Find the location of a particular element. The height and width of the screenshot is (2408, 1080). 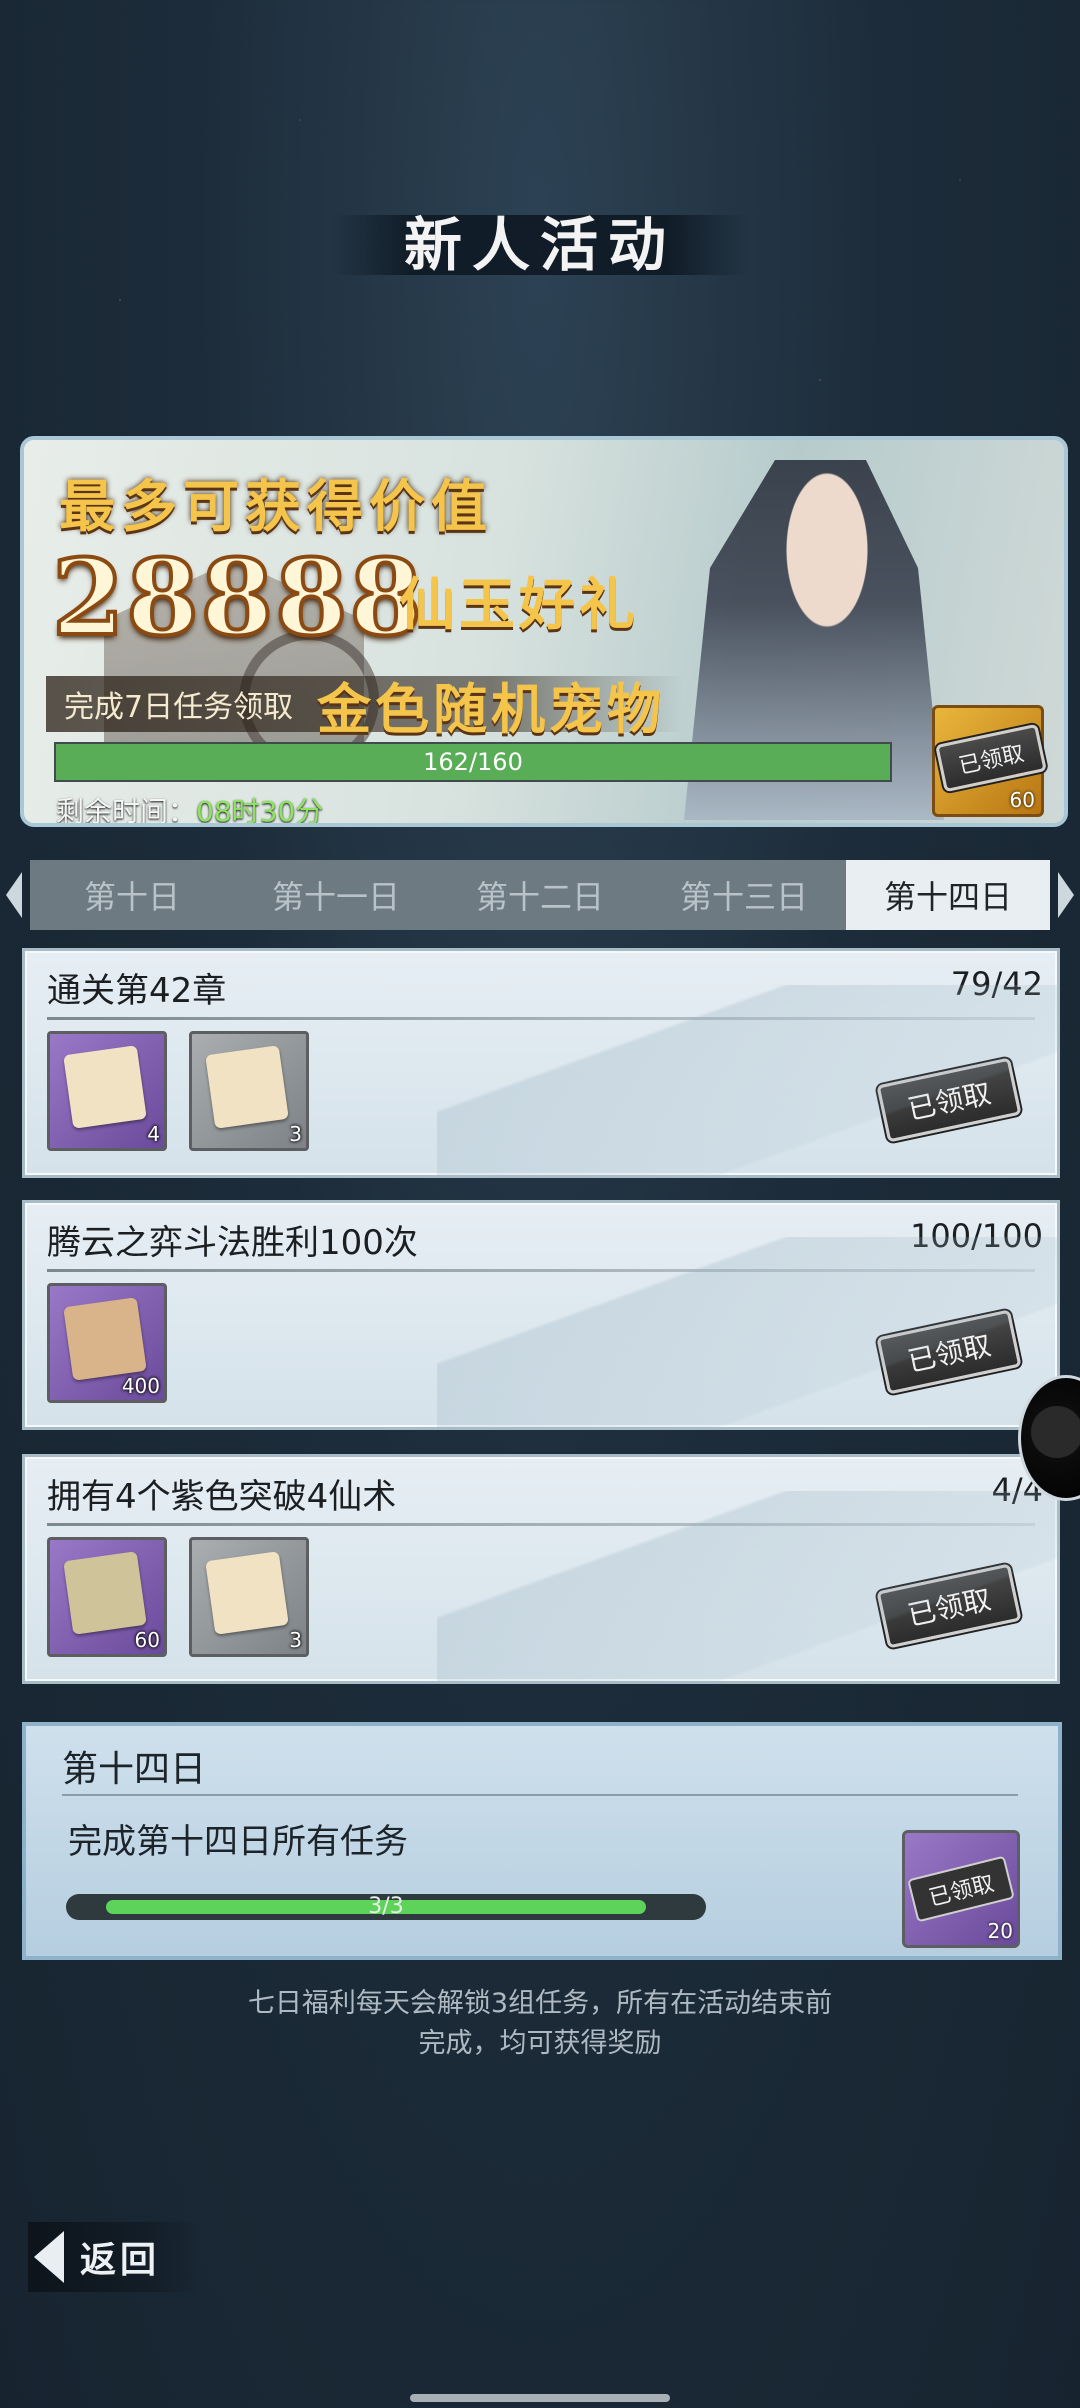

back-button: 返回 is located at coordinates (114, 2257).